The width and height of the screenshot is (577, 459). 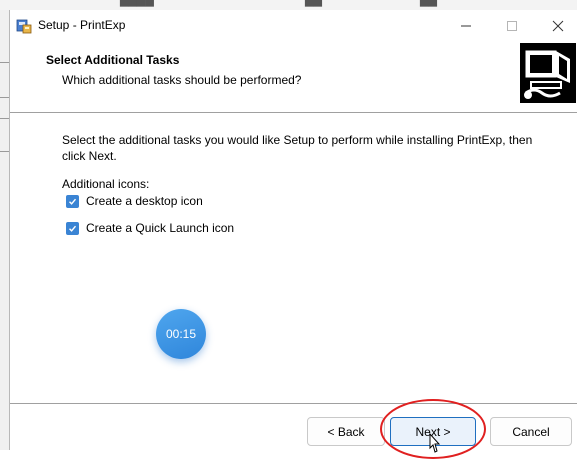 What do you see at coordinates (531, 431) in the screenshot?
I see `cancel-button: Cancel` at bounding box center [531, 431].